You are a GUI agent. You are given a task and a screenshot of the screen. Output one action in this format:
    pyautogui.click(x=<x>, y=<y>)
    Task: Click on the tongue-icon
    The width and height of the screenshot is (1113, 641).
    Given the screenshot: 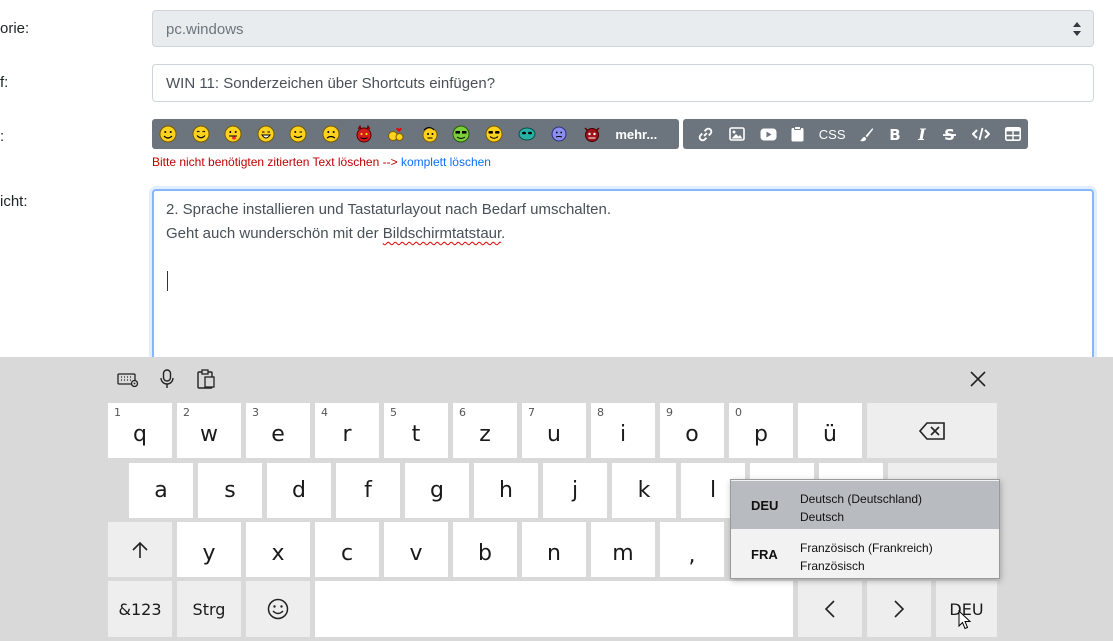 What is the action you would take?
    pyautogui.click(x=233, y=134)
    